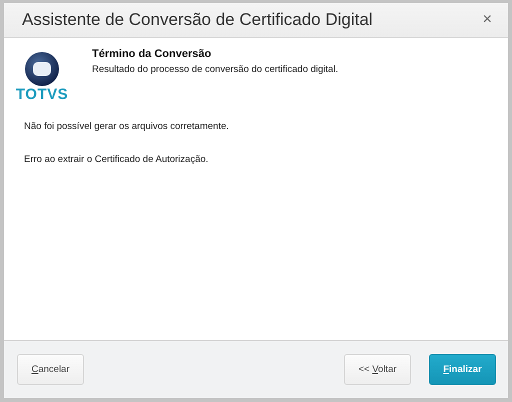 The image size is (512, 402). I want to click on cancel-button: Cancelar, so click(50, 369).